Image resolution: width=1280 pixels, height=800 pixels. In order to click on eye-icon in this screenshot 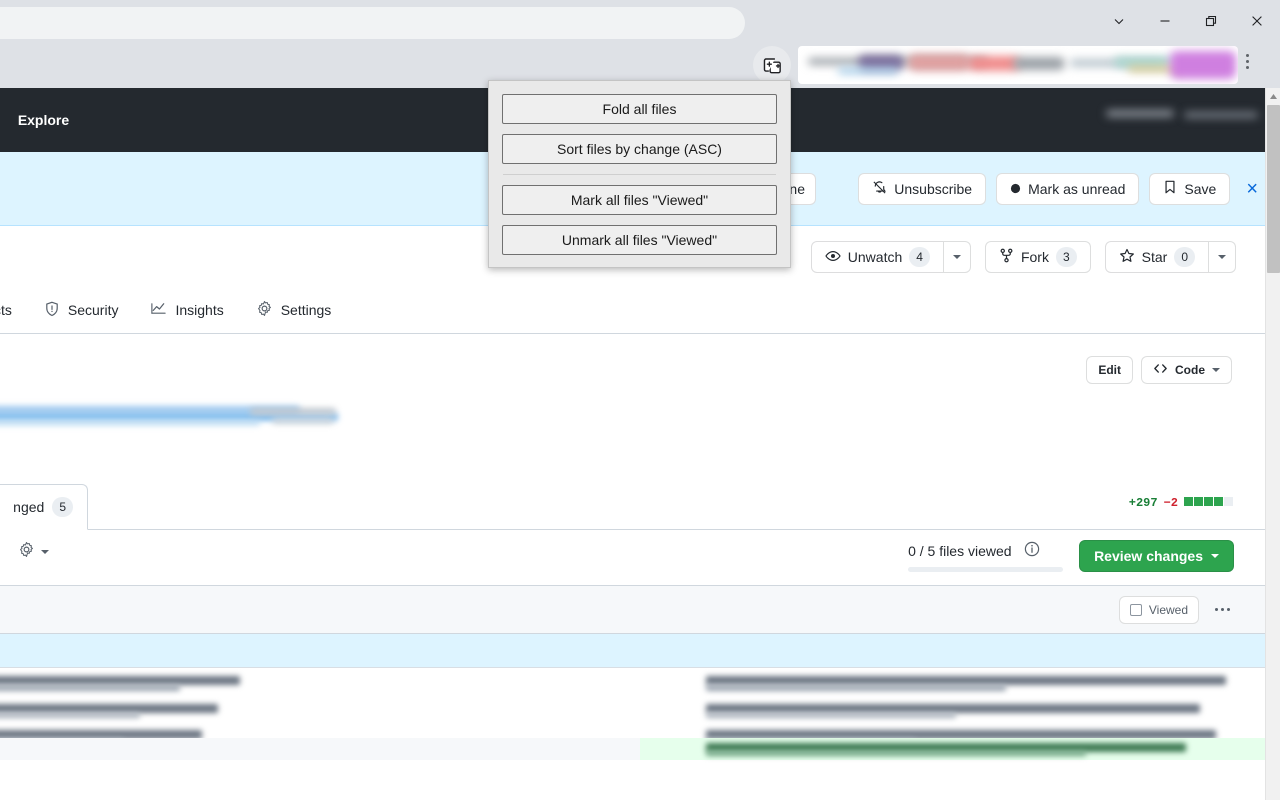, I will do `click(833, 257)`.